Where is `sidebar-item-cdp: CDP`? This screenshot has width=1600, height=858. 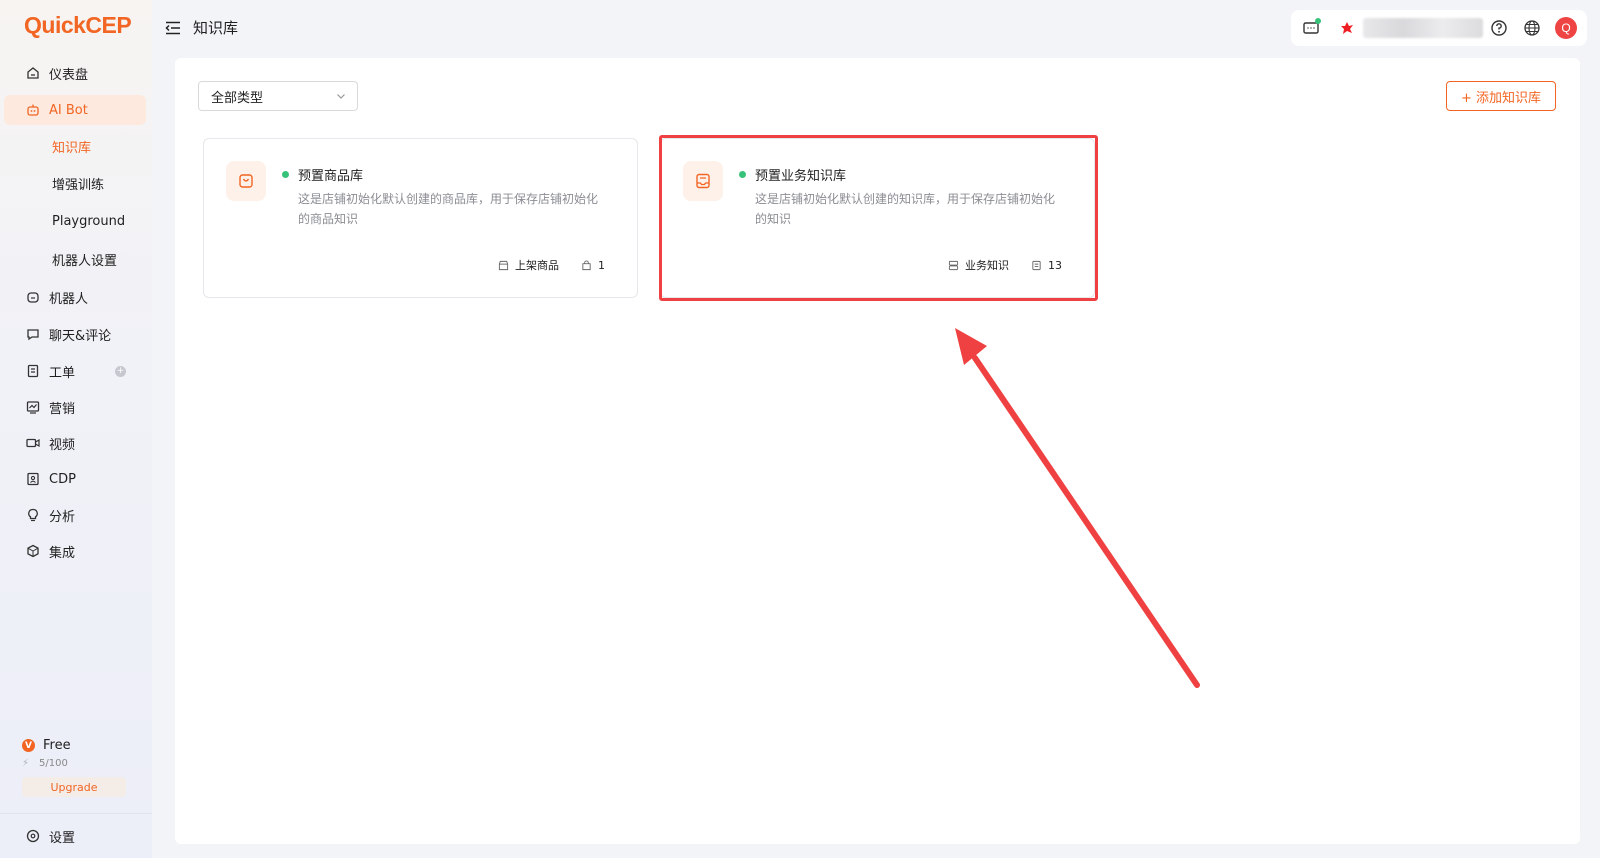
sidebar-item-cdp: CDP is located at coordinates (75, 479).